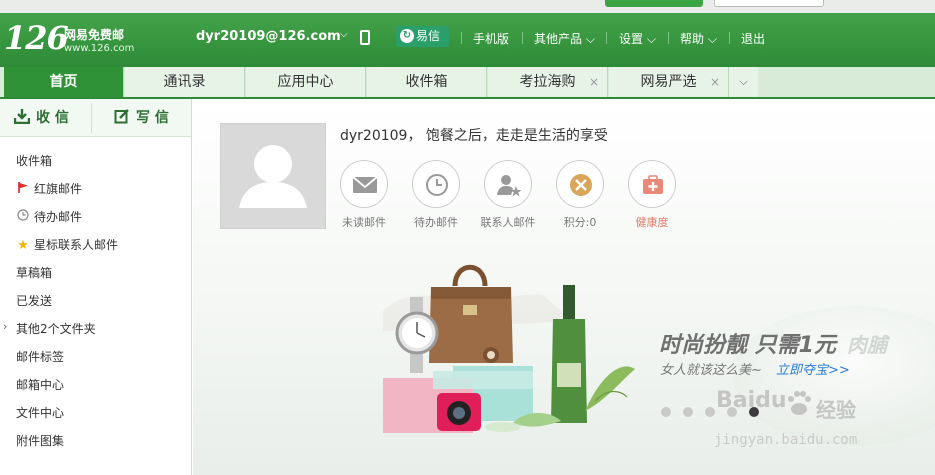 This screenshot has height=475, width=935. Describe the element at coordinates (95, 118) in the screenshot. I see `compose-row: 收 信 写 信` at that location.